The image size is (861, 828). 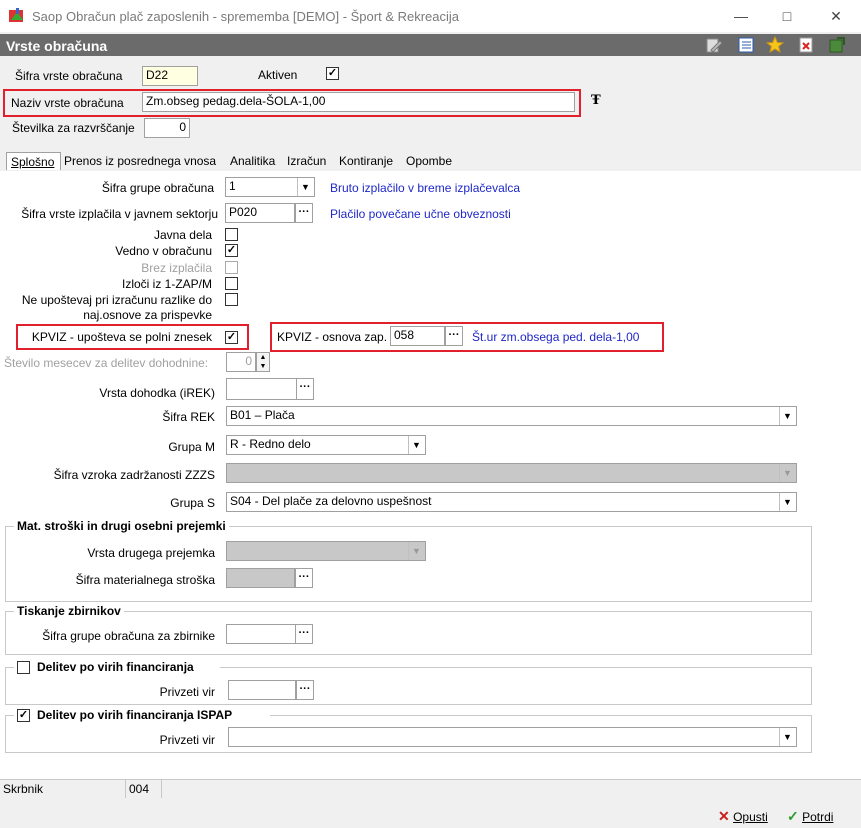 What do you see at coordinates (454, 336) in the screenshot?
I see `kpviz-osnova-browse-button: ···` at bounding box center [454, 336].